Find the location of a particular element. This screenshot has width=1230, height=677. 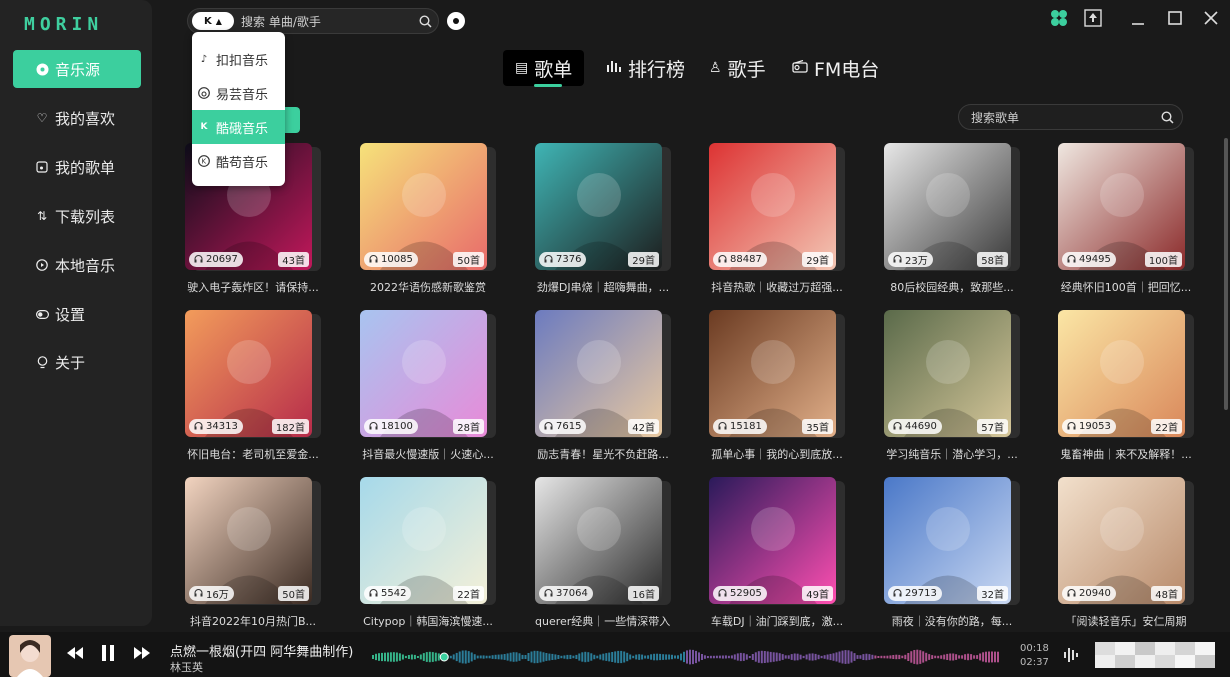

sidebar-item-local-music: 本地音乐 is located at coordinates (77, 265).